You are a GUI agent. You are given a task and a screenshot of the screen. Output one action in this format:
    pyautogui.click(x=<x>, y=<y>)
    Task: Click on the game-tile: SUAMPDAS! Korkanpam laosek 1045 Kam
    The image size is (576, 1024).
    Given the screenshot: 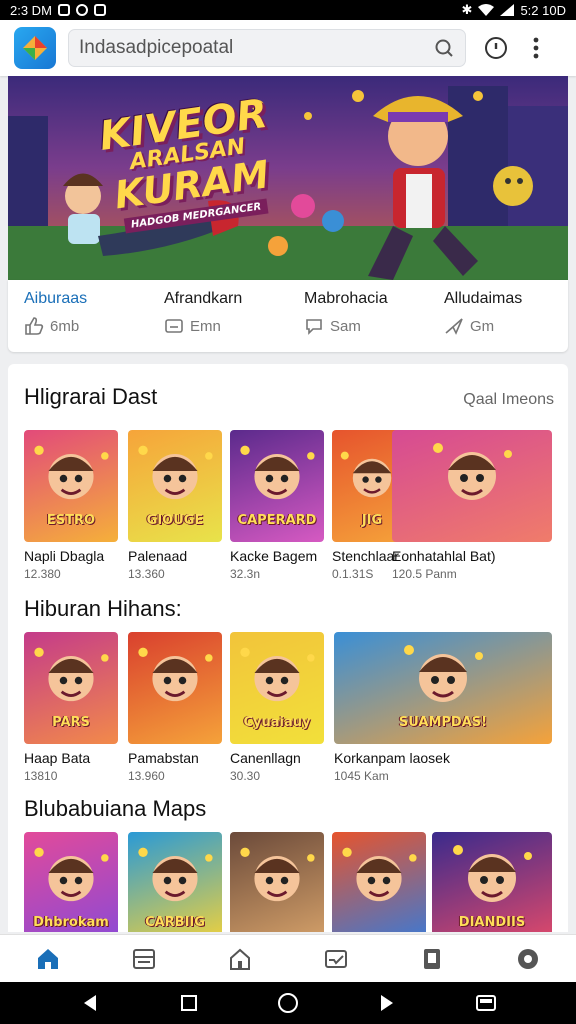 What is the action you would take?
    pyautogui.click(x=443, y=707)
    